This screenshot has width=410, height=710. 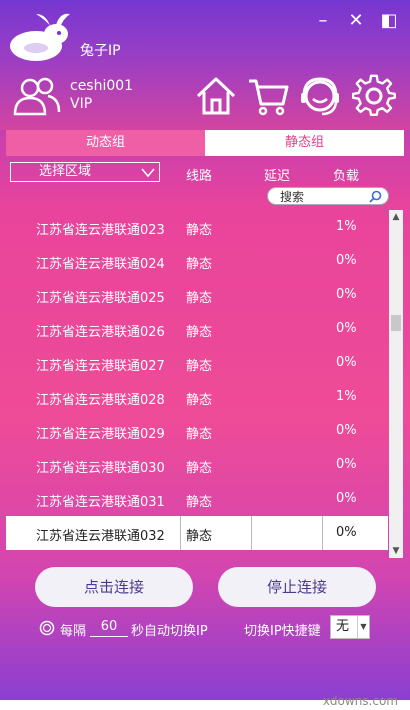 I want to click on auto-switch-radio-icon, so click(x=47, y=628).